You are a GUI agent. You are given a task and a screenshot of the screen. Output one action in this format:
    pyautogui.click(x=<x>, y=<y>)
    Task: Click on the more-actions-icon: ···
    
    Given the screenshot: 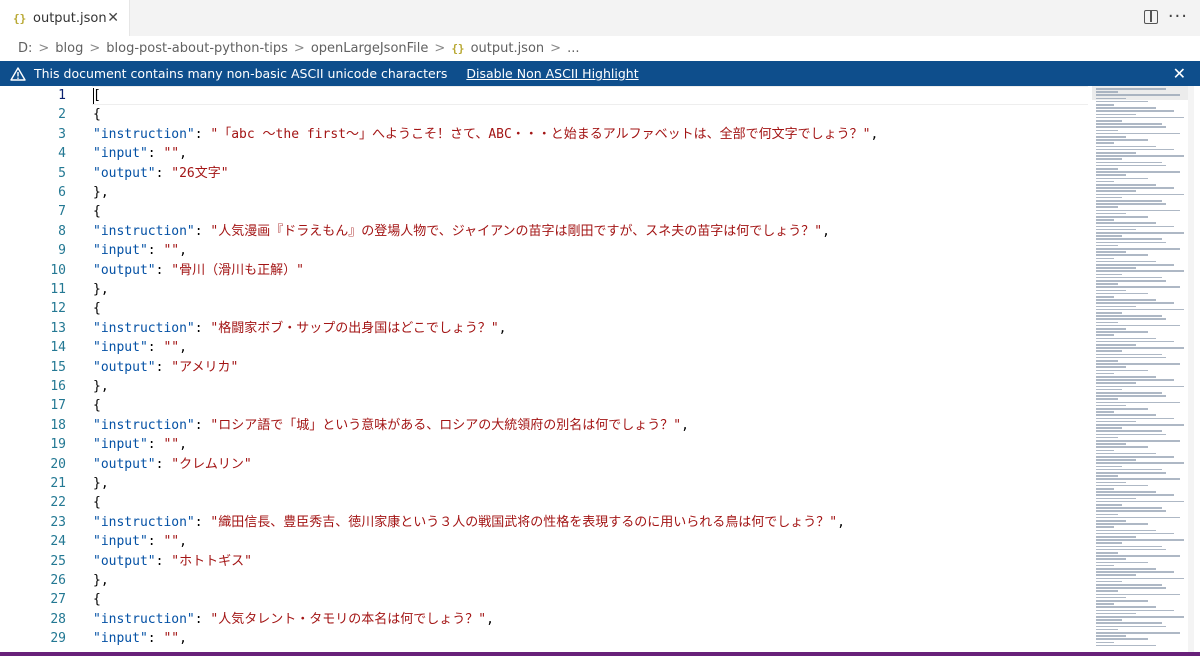 What is the action you would take?
    pyautogui.click(x=1178, y=16)
    